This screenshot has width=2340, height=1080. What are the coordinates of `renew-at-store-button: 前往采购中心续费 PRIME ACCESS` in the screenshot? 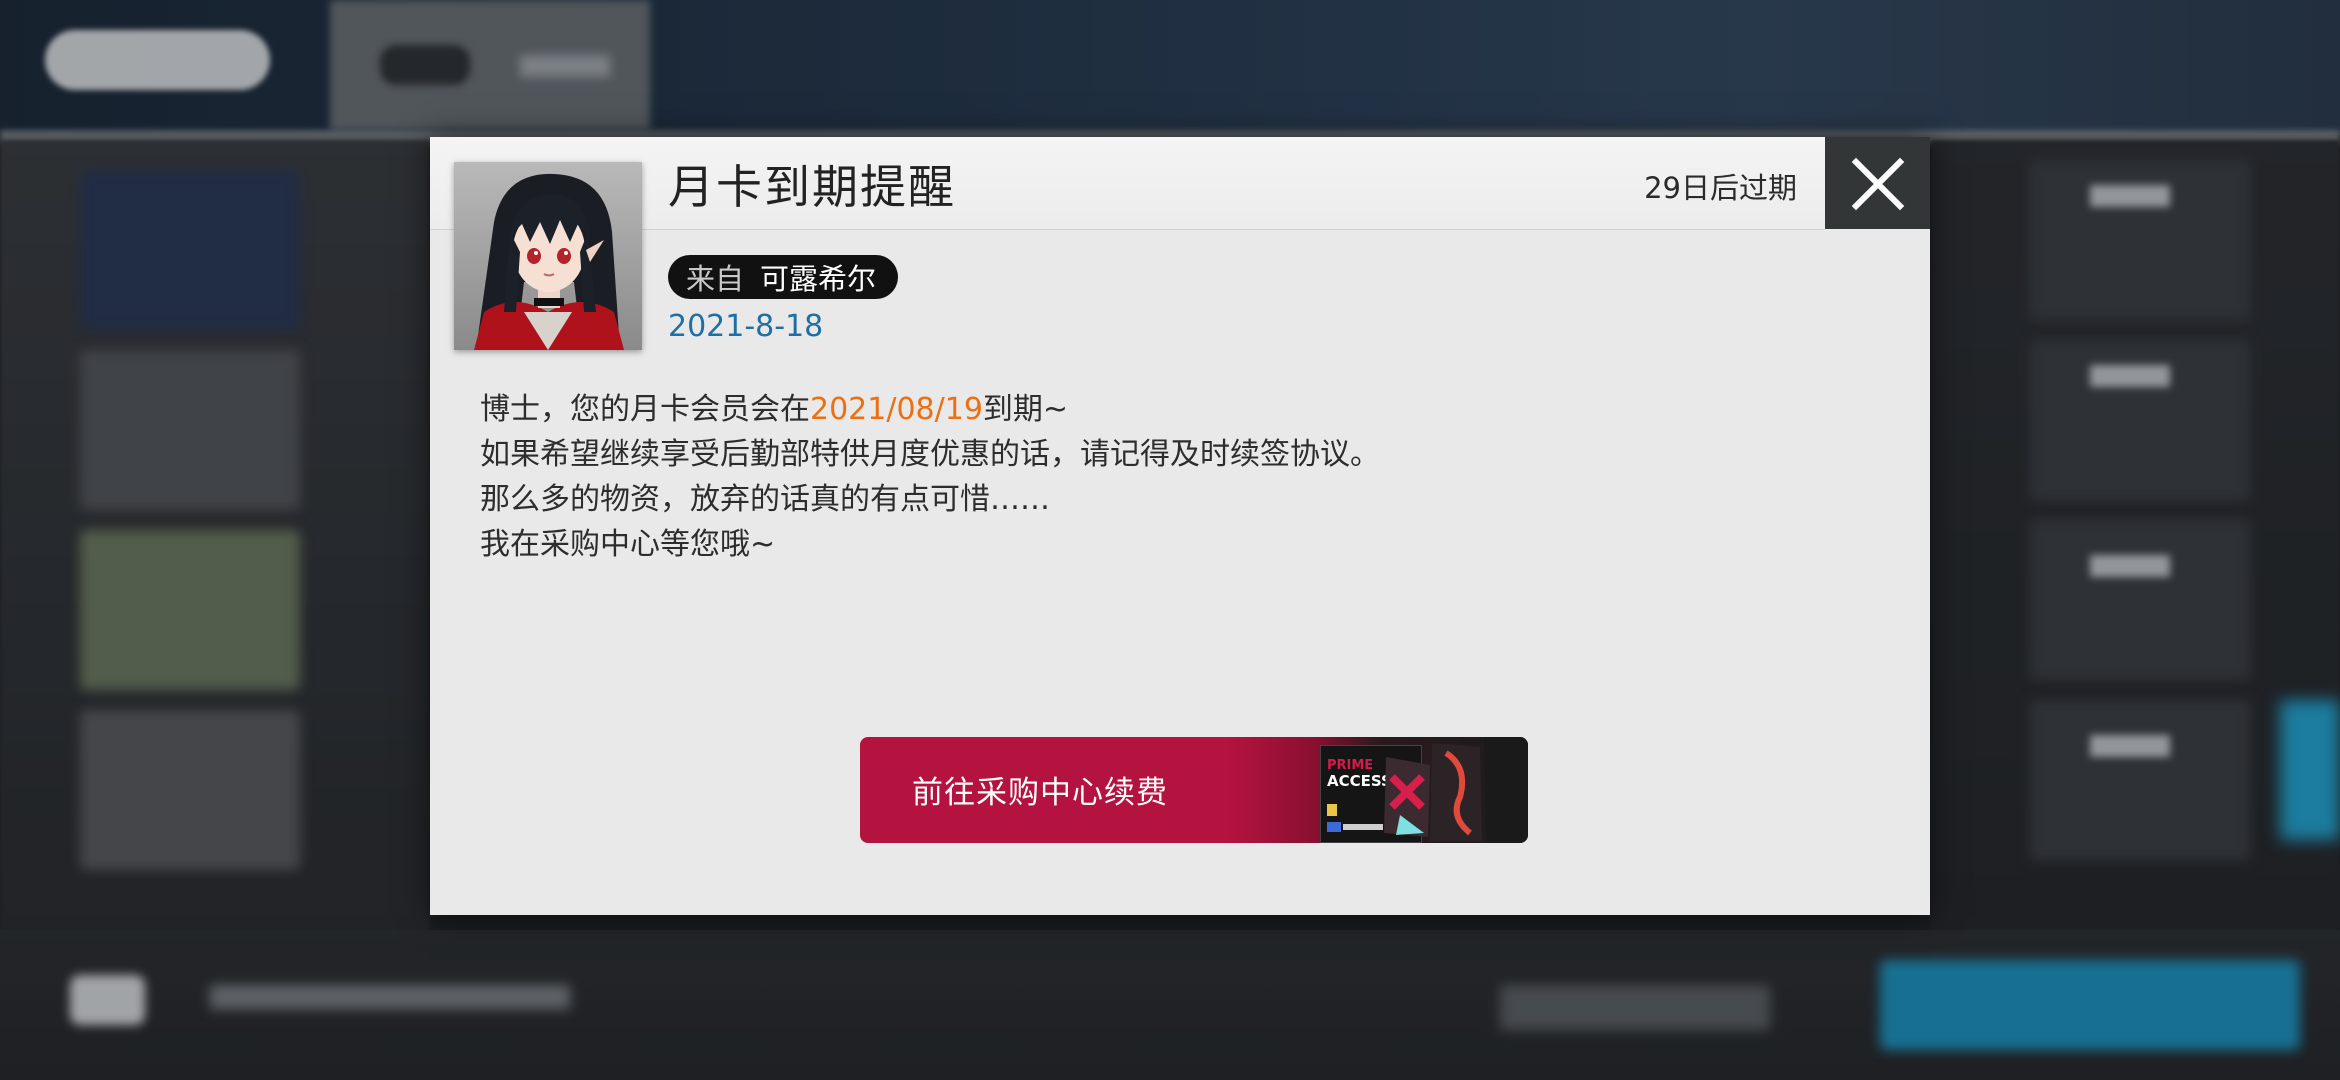 It's located at (1194, 790).